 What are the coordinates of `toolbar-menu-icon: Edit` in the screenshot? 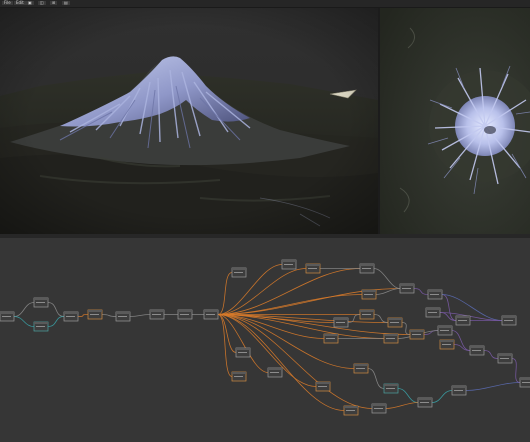 It's located at (20, 3).